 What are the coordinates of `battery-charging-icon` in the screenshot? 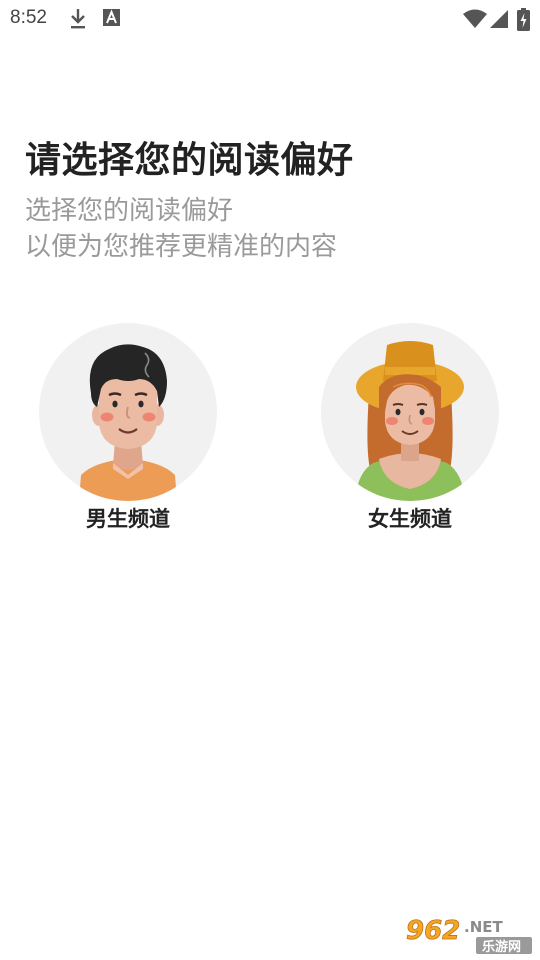 It's located at (523, 19).